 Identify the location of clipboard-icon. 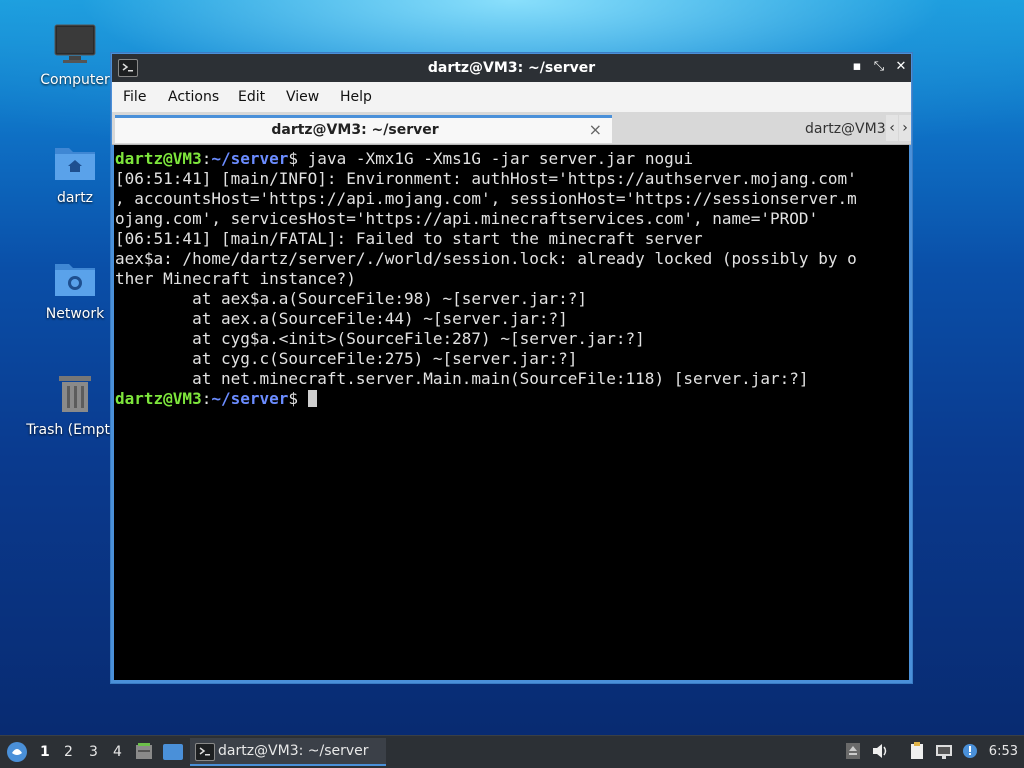
(917, 751).